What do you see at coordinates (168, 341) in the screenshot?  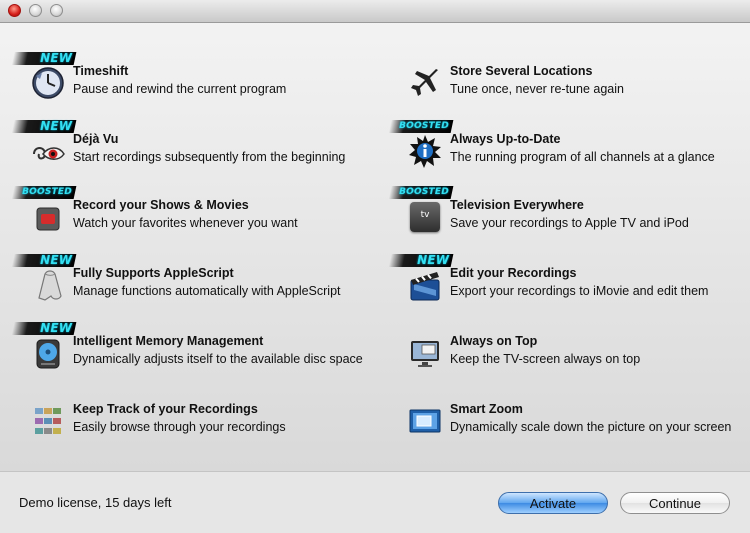 I see `feature-title: Intelligent Memory Management` at bounding box center [168, 341].